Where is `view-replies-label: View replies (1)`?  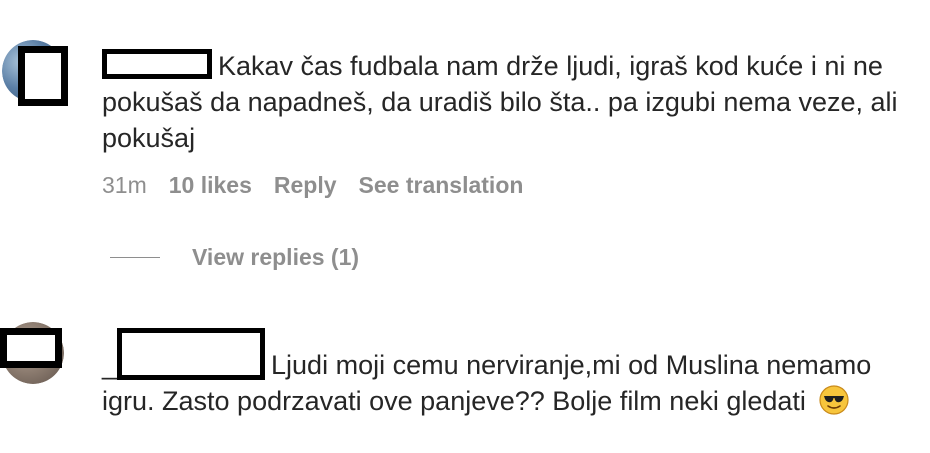
view-replies-label: View replies (1) is located at coordinates (276, 257).